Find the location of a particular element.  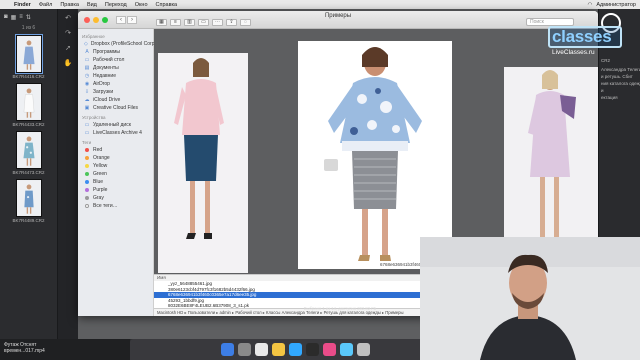

sidebar-item-creative-cloud: ▣ Creative Cloud Files is located at coordinates (115, 108).